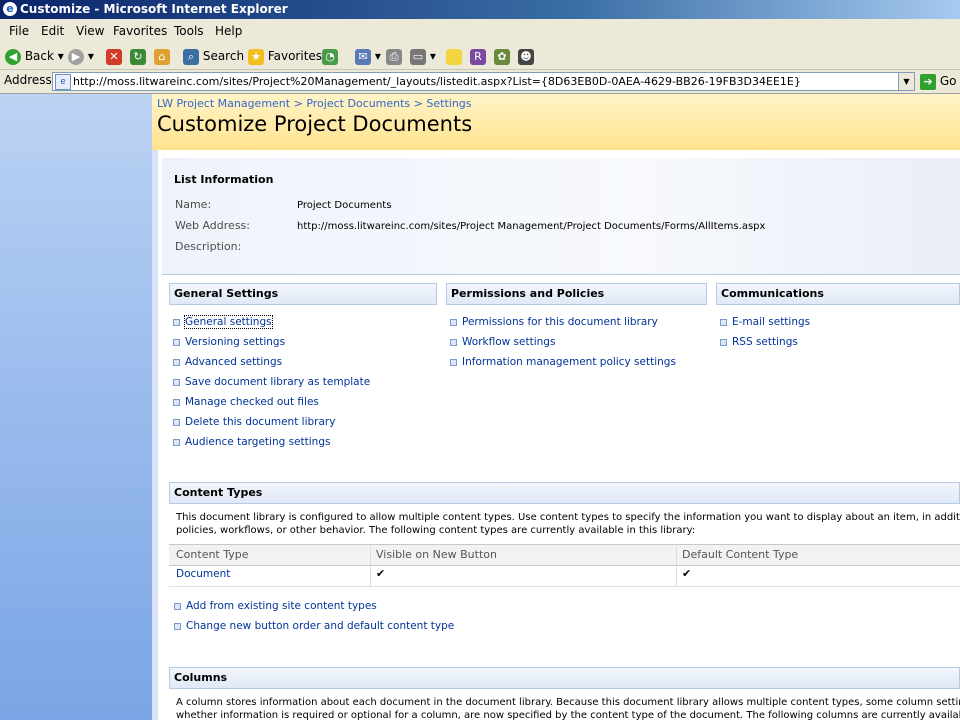 Image resolution: width=960 pixels, height=721 pixels. Describe the element at coordinates (928, 81) in the screenshot. I see `go-arrow-icon: ➔` at that location.